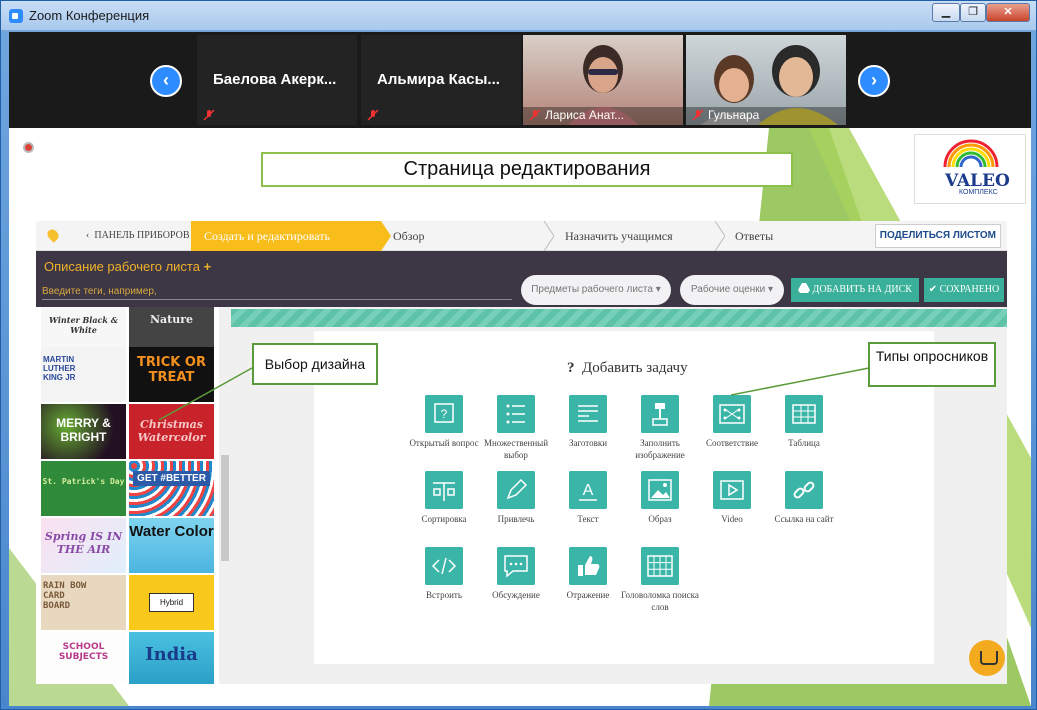 The height and width of the screenshot is (710, 1037). What do you see at coordinates (946, 12) in the screenshot?
I see `minimize-button: ▁` at bounding box center [946, 12].